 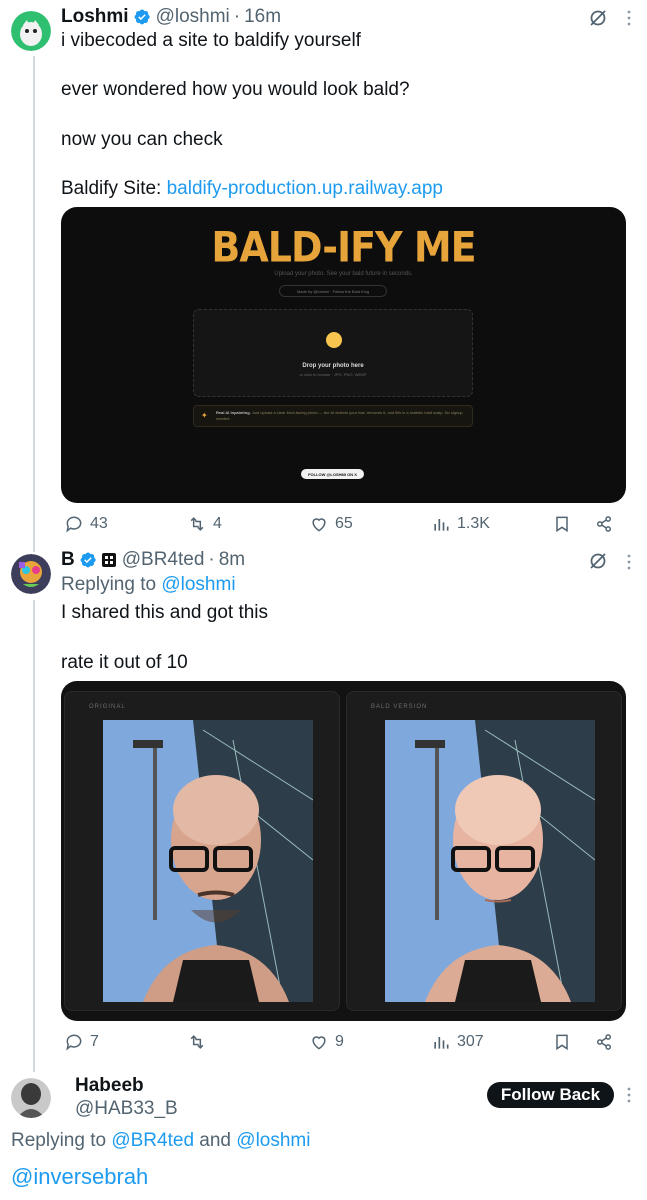 I want to click on author-handle: @loshmi, so click(x=193, y=17).